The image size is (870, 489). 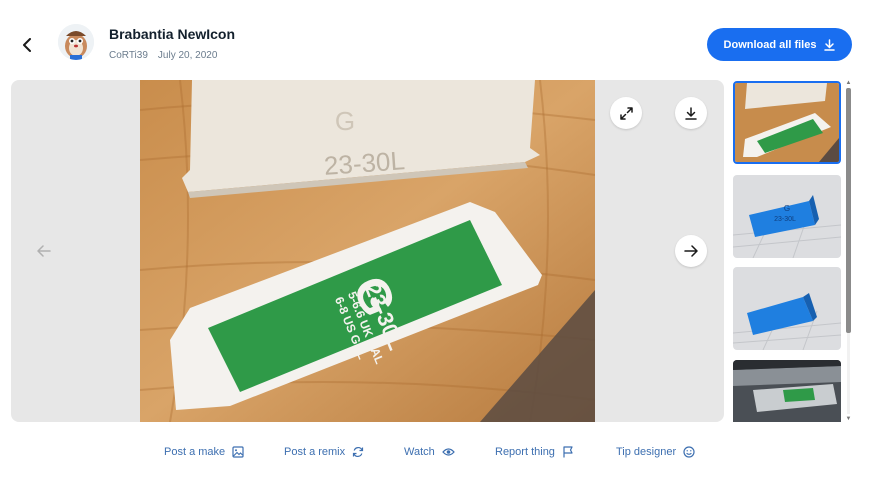 What do you see at coordinates (195, 452) in the screenshot?
I see `post-make-label: Post a make` at bounding box center [195, 452].